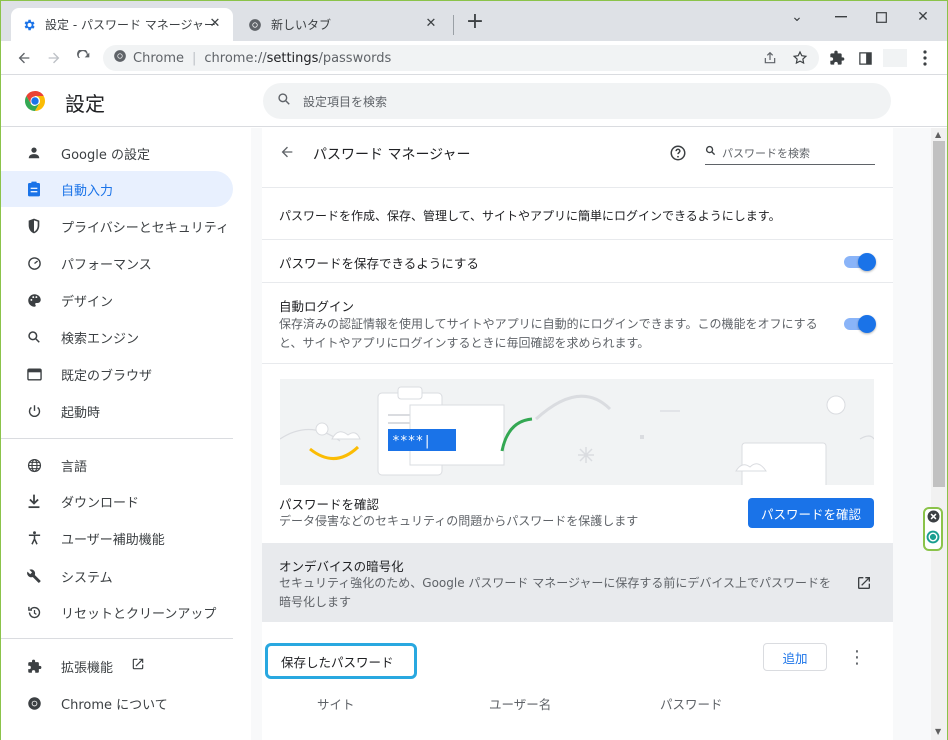  What do you see at coordinates (130, 25) in the screenshot?
I see `tab-label: 設定 - パスワード マネージャー` at bounding box center [130, 25].